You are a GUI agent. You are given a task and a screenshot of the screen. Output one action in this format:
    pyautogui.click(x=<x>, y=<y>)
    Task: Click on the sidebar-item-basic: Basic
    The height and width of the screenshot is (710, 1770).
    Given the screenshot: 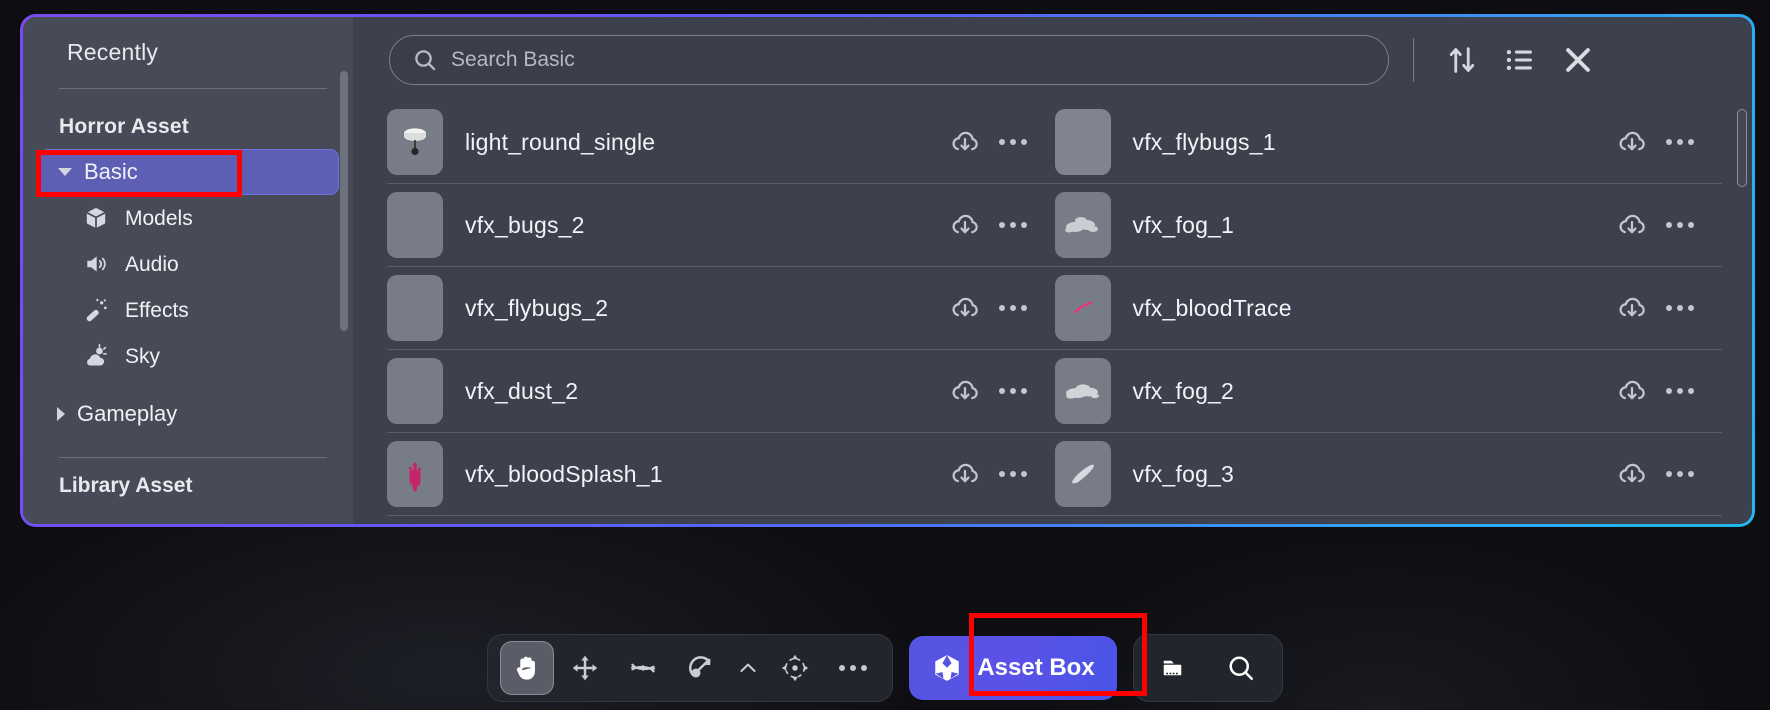 What is the action you would take?
    pyautogui.click(x=189, y=172)
    